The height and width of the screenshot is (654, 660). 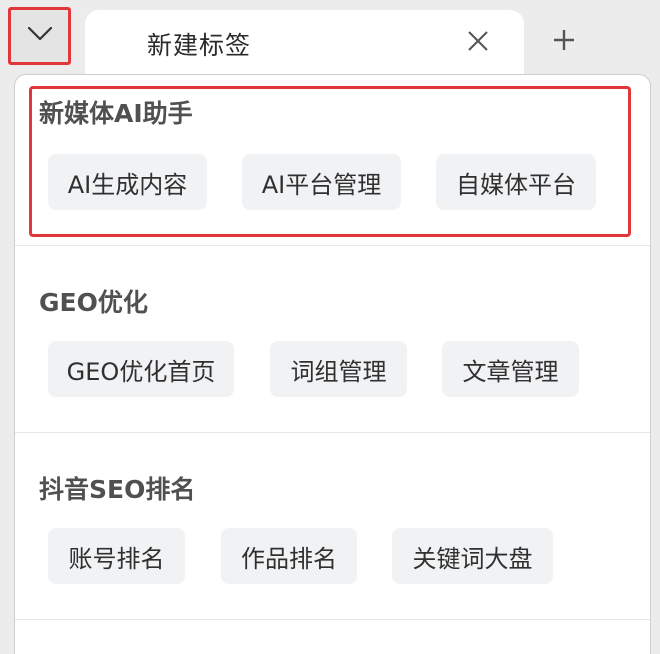 What do you see at coordinates (199, 45) in the screenshot?
I see `tab-title: 新建标签` at bounding box center [199, 45].